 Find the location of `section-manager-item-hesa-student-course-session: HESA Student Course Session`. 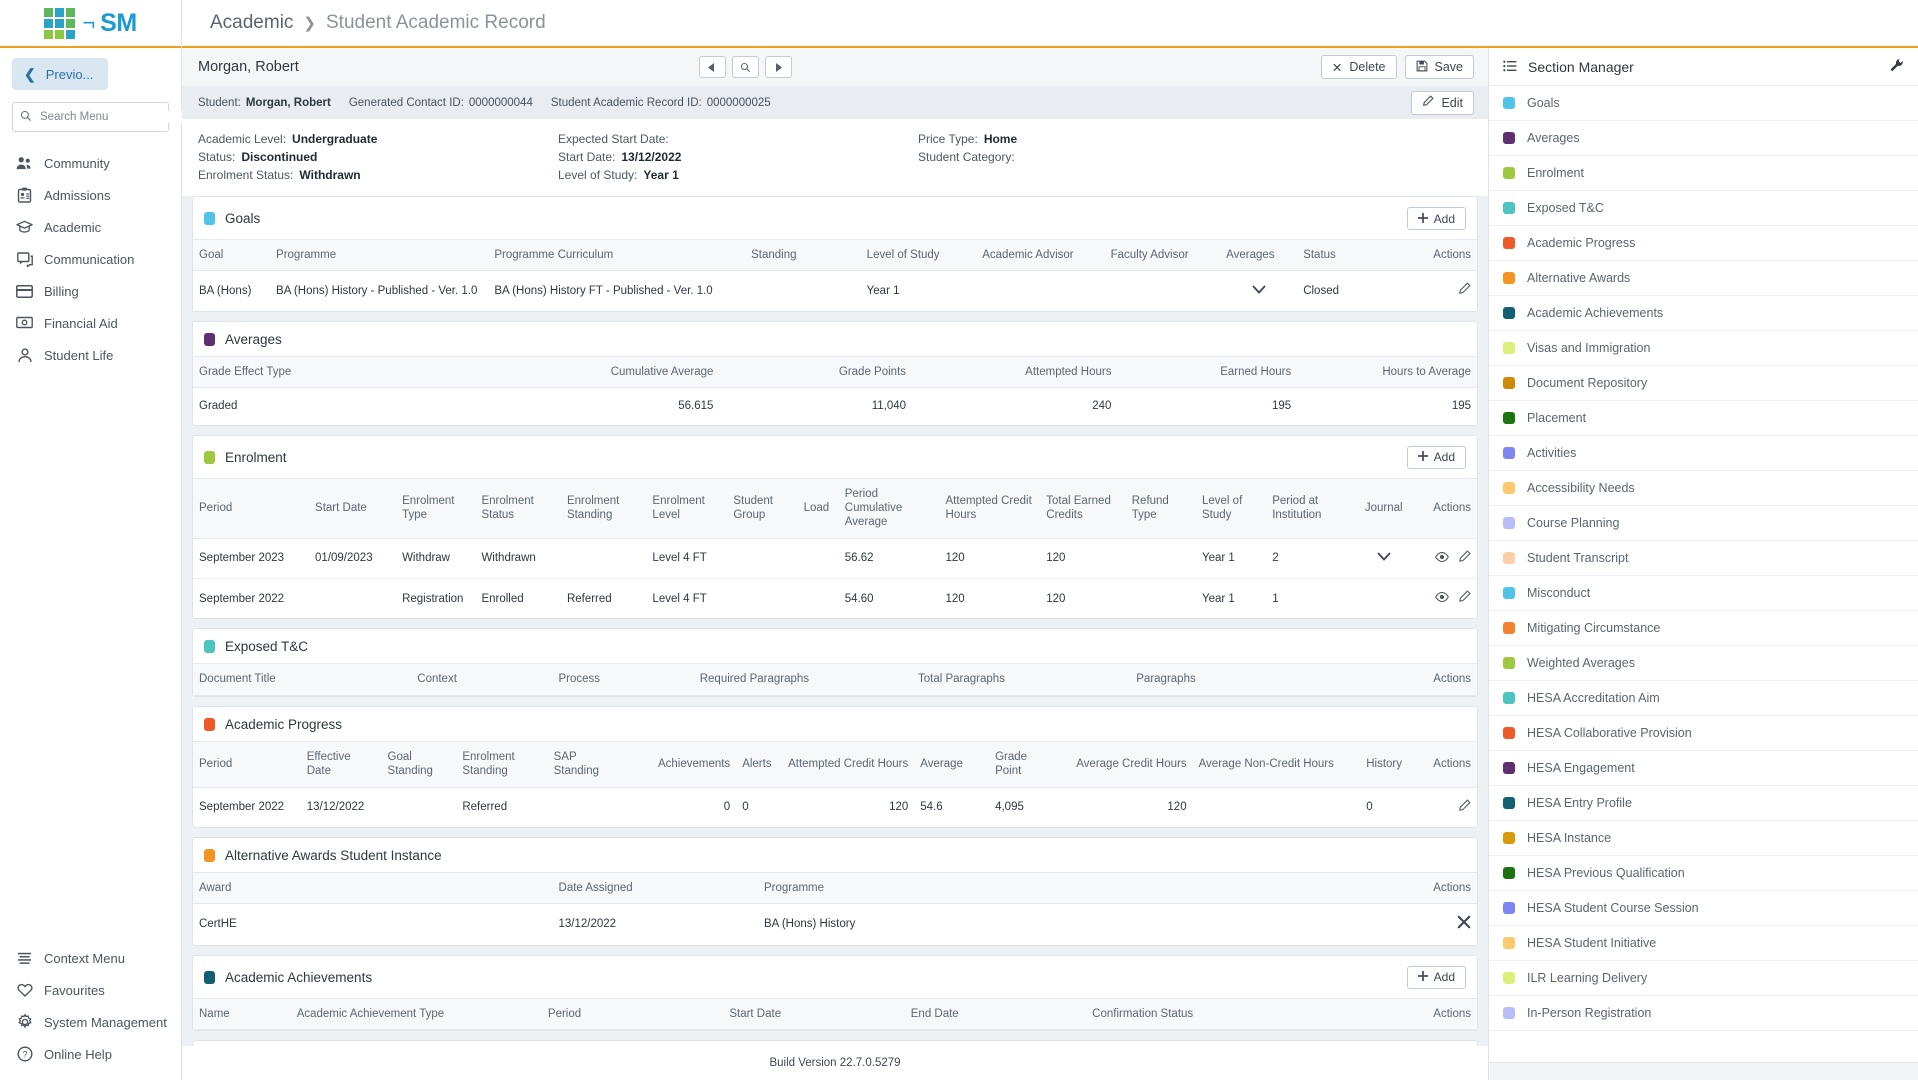

section-manager-item-hesa-student-course-session: HESA Student Course Session is located at coordinates (1703, 908).